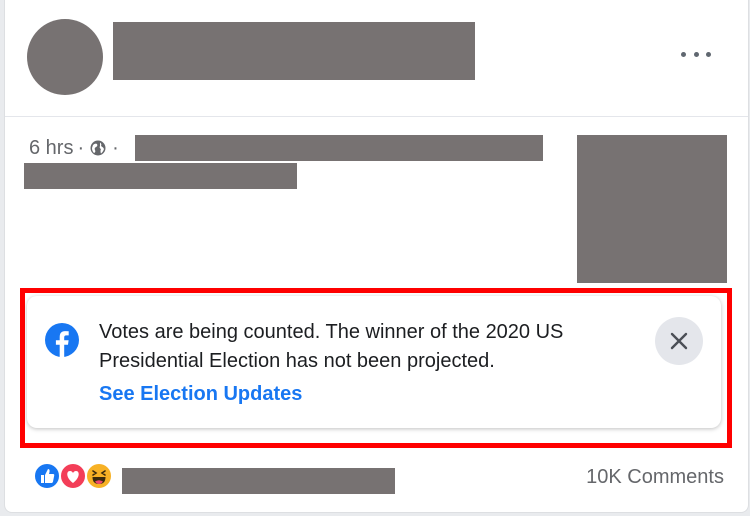 This screenshot has width=750, height=516. I want to click on redacted-author-name, so click(294, 51).